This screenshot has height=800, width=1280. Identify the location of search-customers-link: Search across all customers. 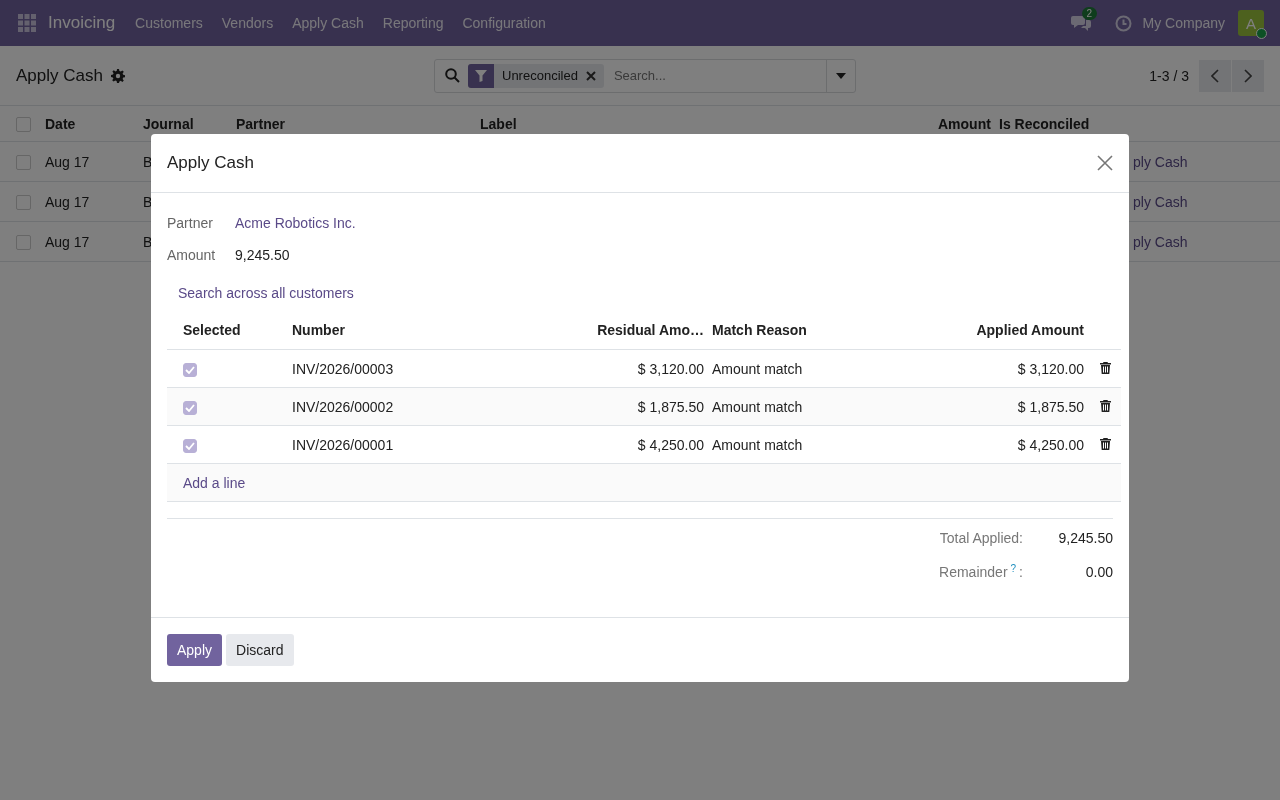
(266, 293).